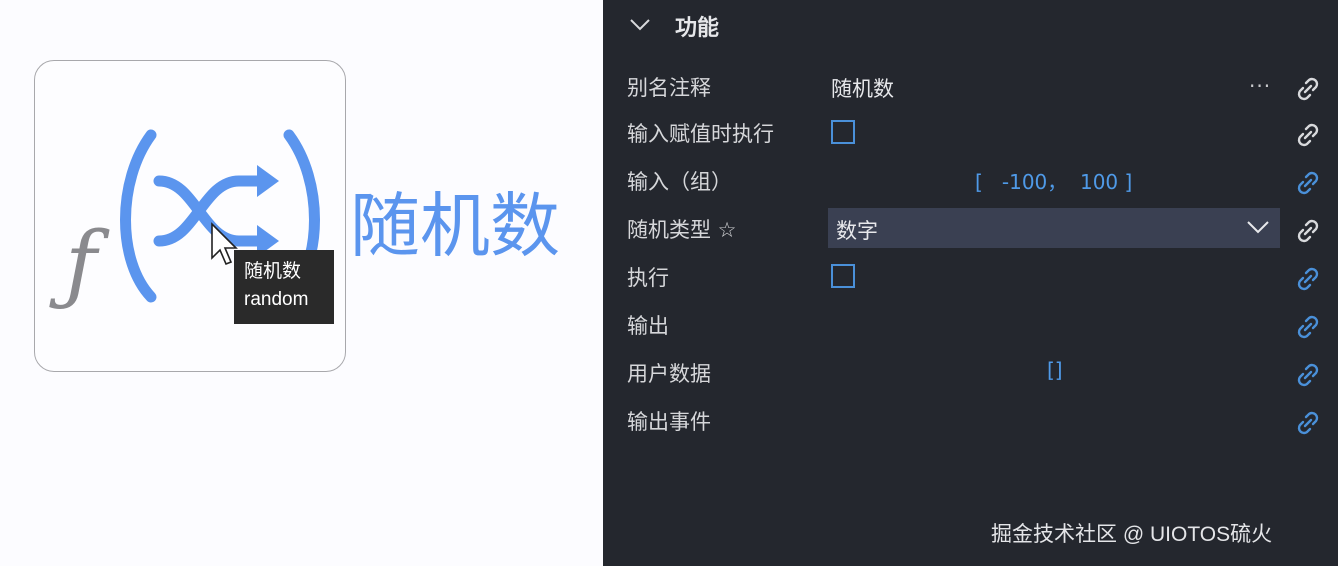  I want to click on row-label: 随机类型 ☆, so click(682, 230).